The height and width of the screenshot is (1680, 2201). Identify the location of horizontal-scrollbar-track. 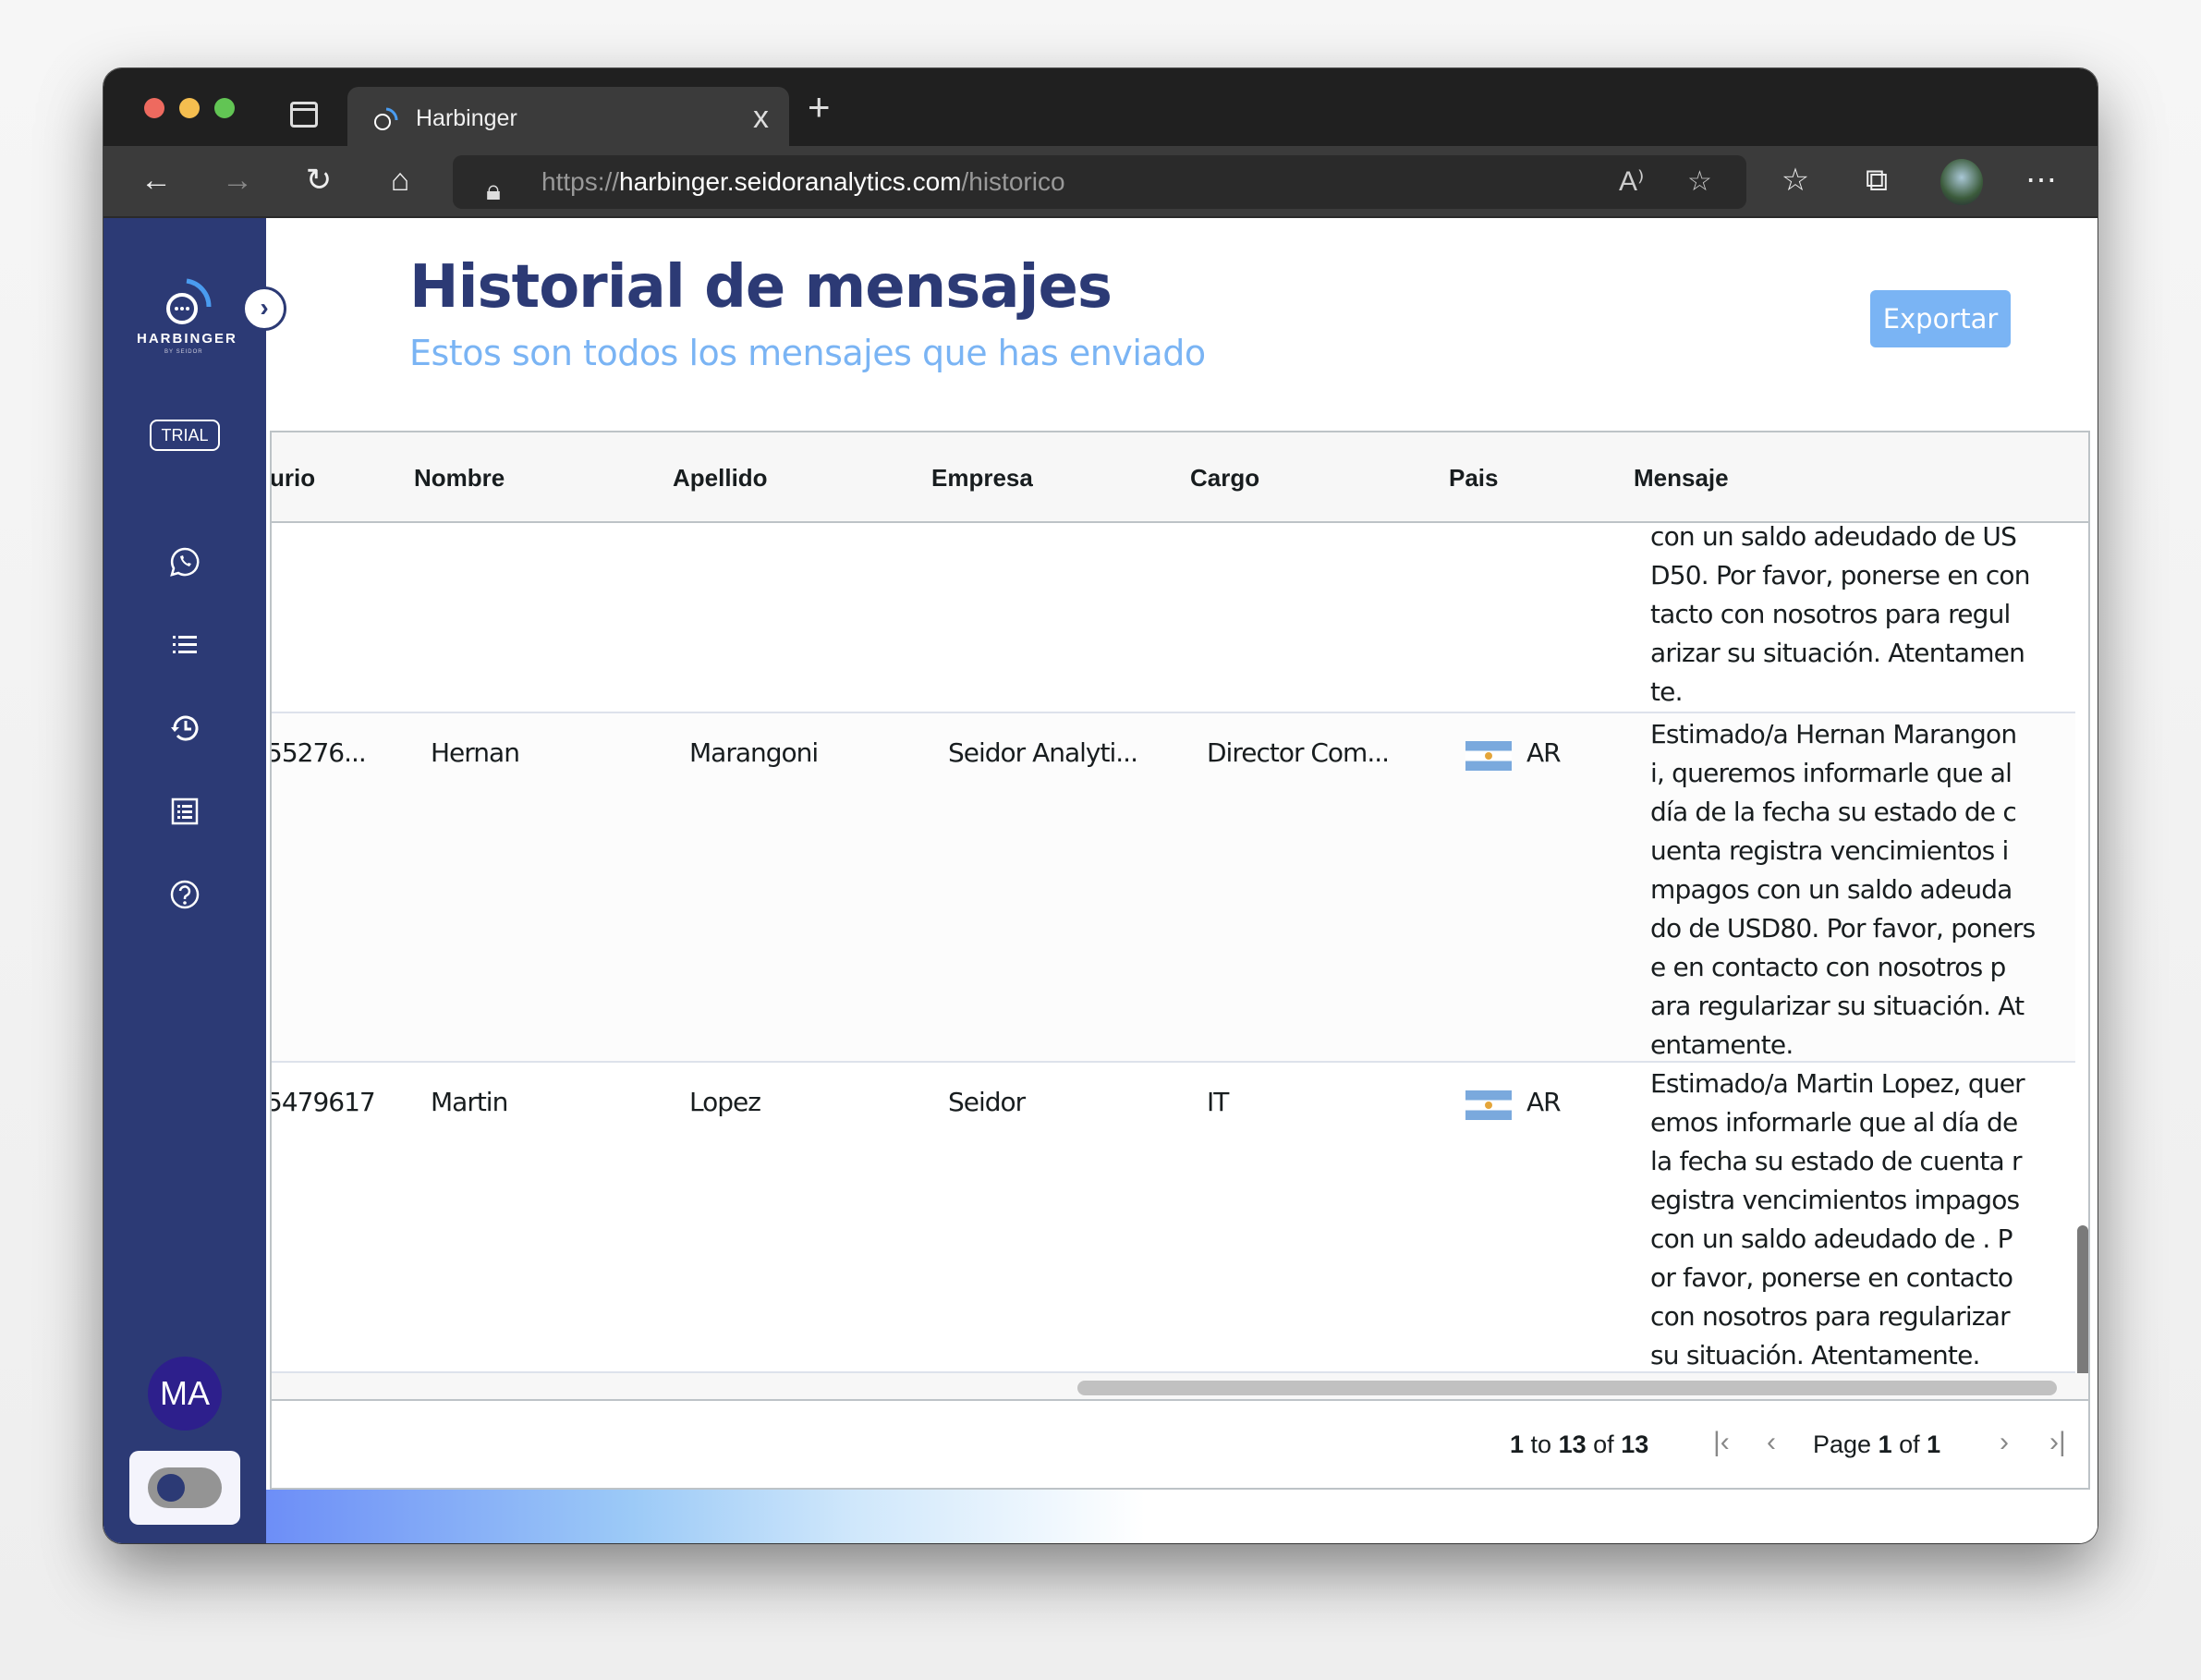
(1180, 1387).